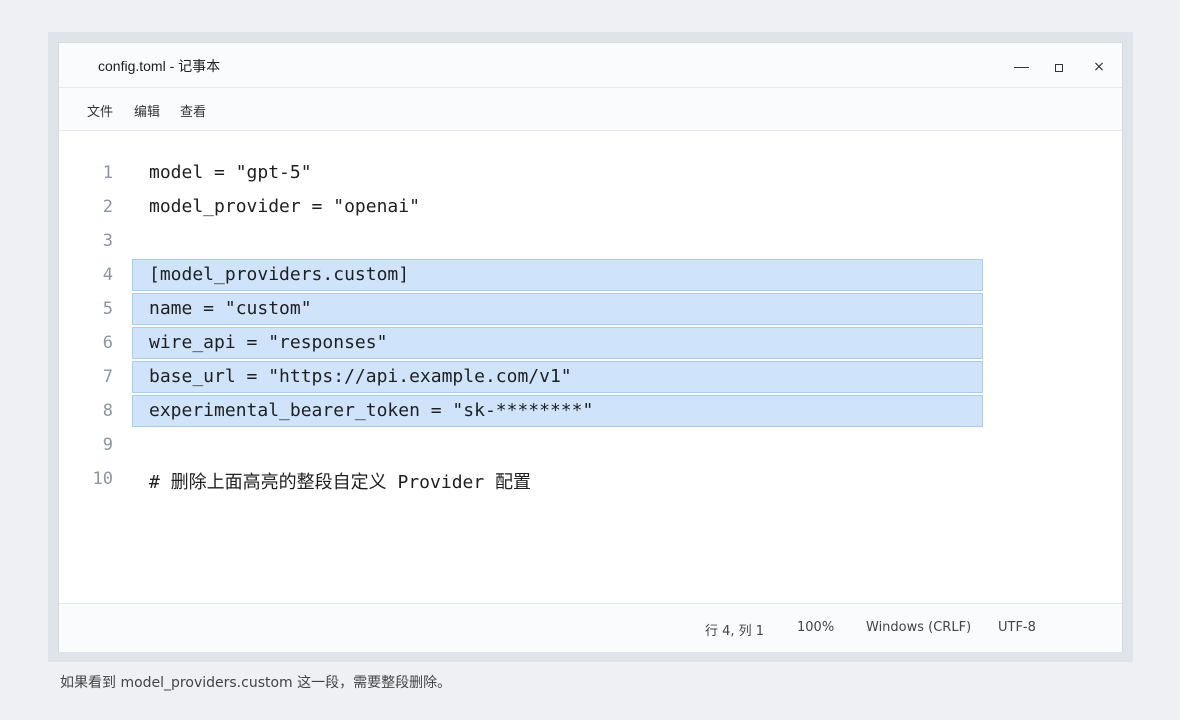  I want to click on zoom-level: 100%, so click(816, 627).